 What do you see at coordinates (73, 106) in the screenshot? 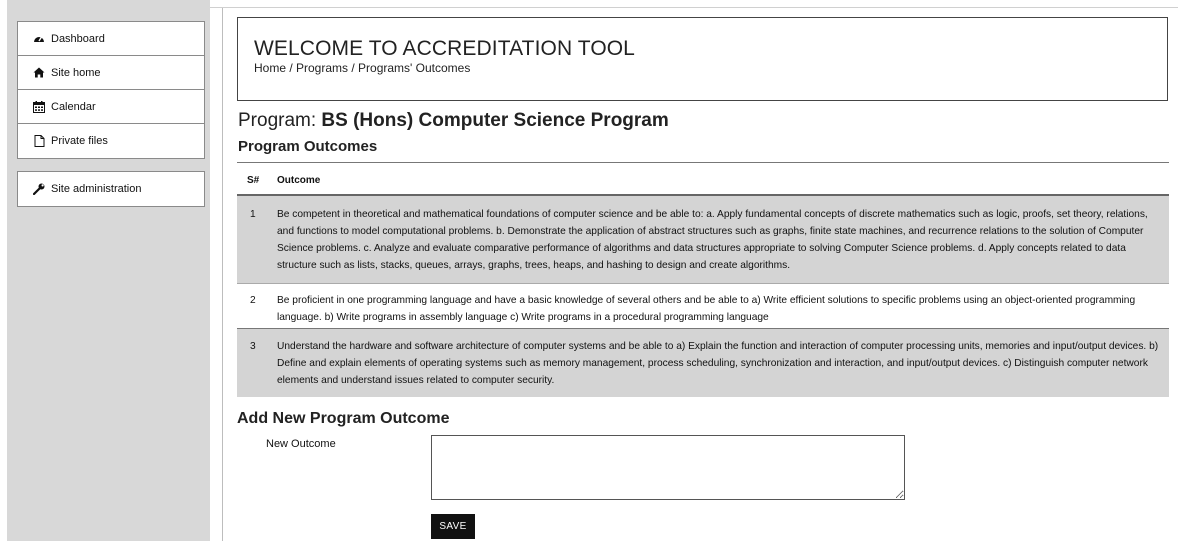
I see `sidebar-item-label: Calendar` at bounding box center [73, 106].